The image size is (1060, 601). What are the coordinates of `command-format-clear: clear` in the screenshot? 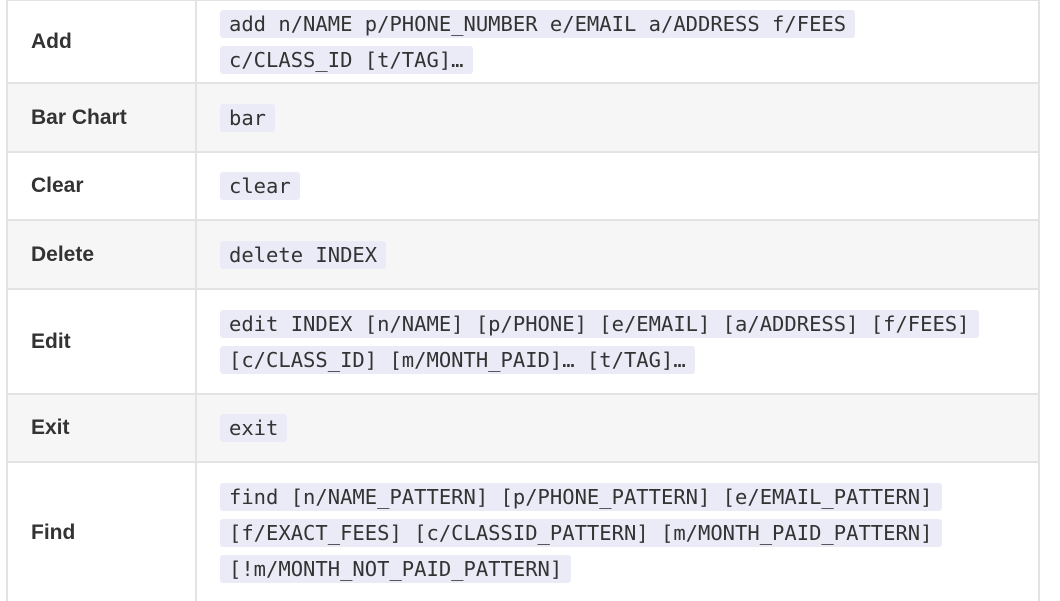 It's located at (260, 186).